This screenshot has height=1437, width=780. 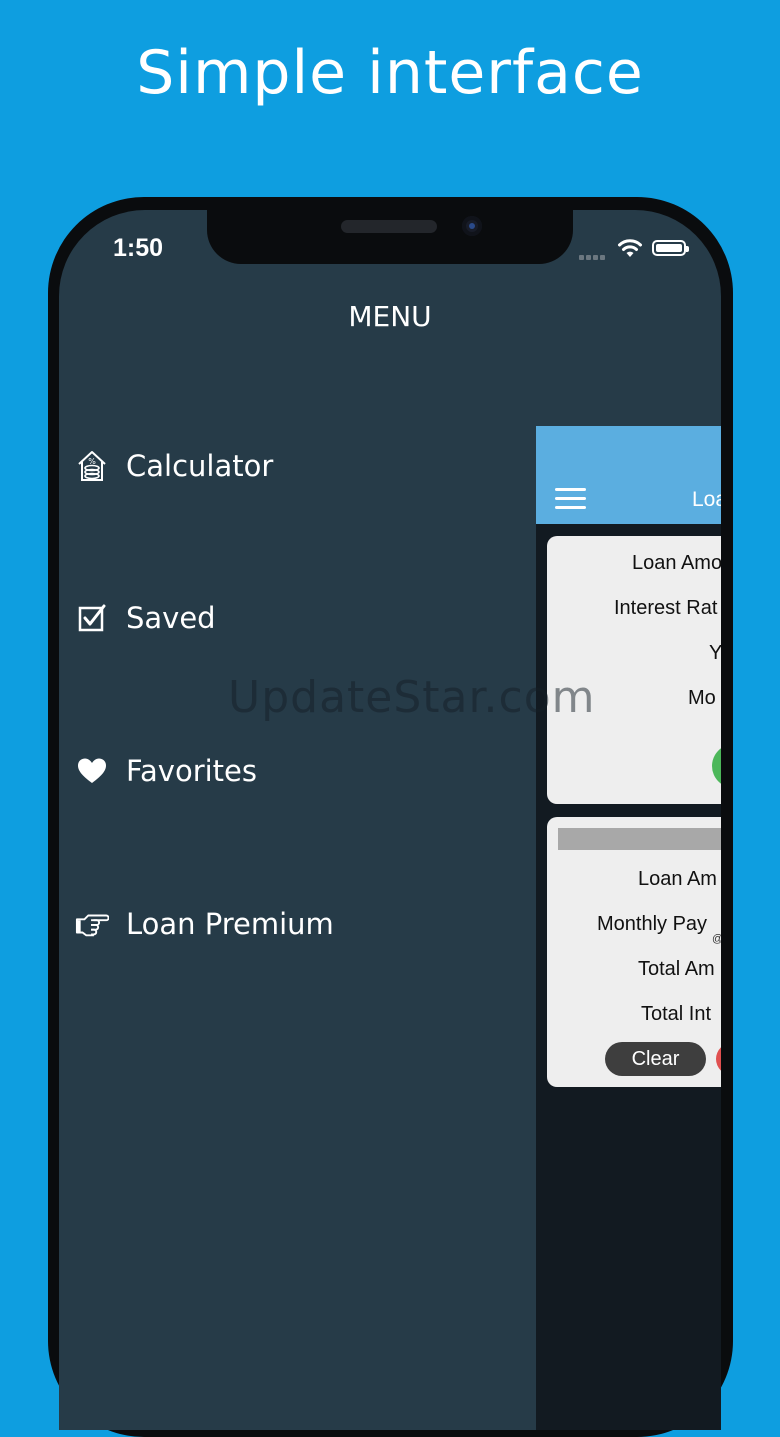 What do you see at coordinates (230, 924) in the screenshot?
I see `menu-item-label: Loan Premium` at bounding box center [230, 924].